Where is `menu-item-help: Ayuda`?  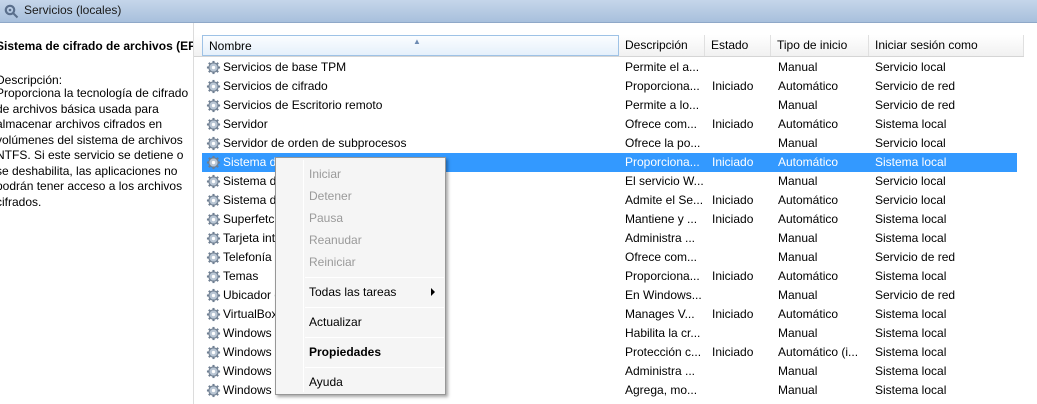 menu-item-help: Ayuda is located at coordinates (326, 382).